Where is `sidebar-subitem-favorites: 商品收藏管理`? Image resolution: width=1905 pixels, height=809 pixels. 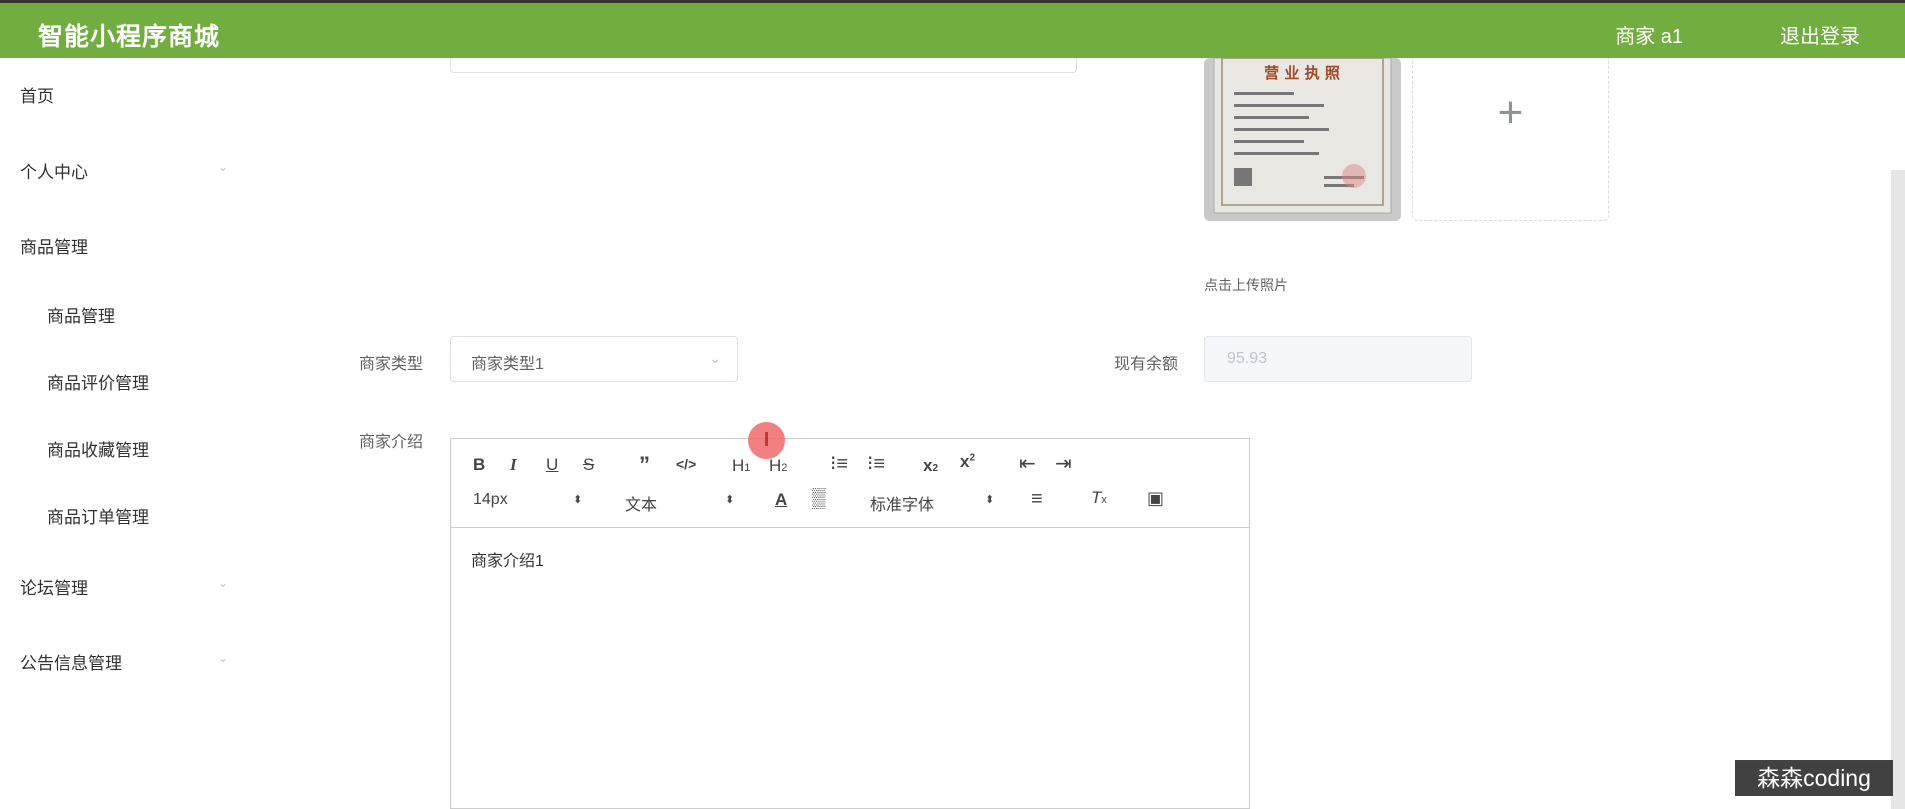
sidebar-subitem-favorites: 商品收藏管理 is located at coordinates (98, 448).